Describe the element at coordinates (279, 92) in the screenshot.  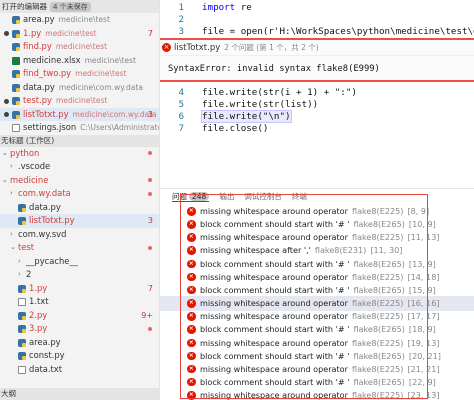
I see `code-line: file.write(str(i + 1) + ":")` at that location.